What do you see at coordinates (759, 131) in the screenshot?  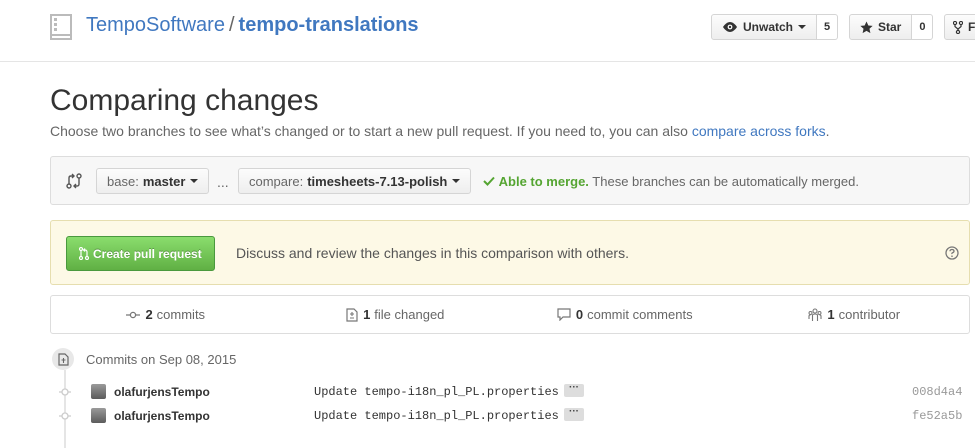 I see `compare-forks-link: compare across forks` at bounding box center [759, 131].